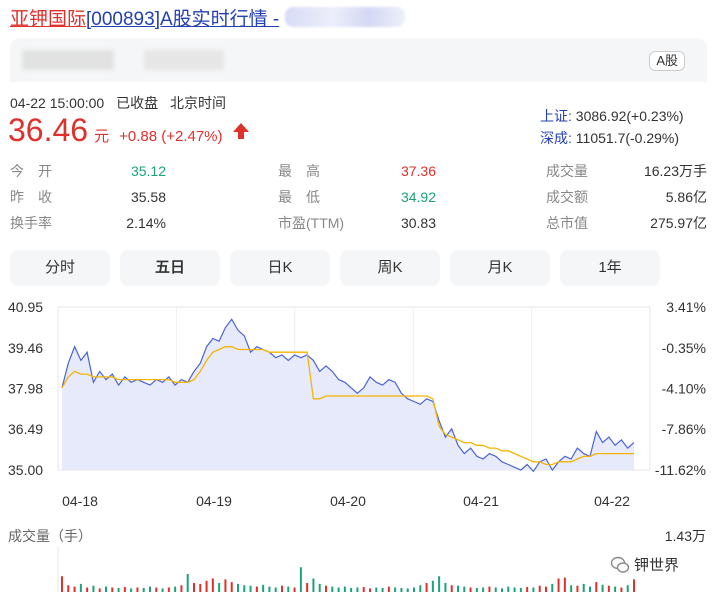 This screenshot has height=594, width=717. Describe the element at coordinates (25, 470) in the screenshot. I see `y-tick-label: 35.00` at that location.